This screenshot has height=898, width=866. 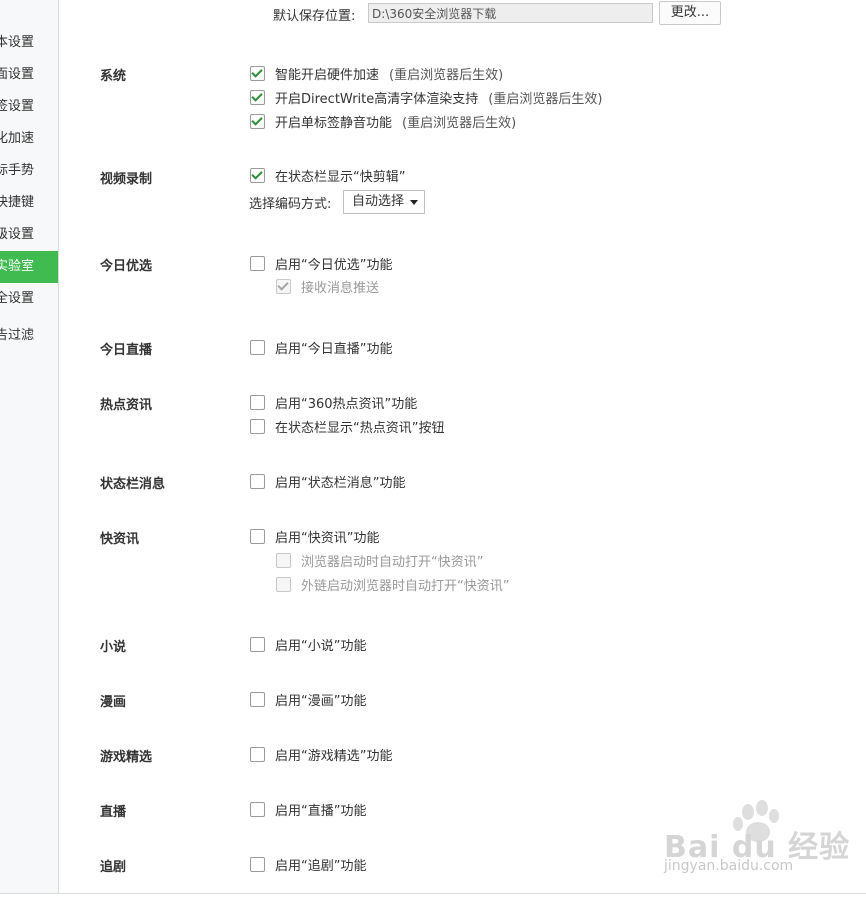 I want to click on option-quick-news: 启用“快资讯”功能, so click(x=315, y=536).